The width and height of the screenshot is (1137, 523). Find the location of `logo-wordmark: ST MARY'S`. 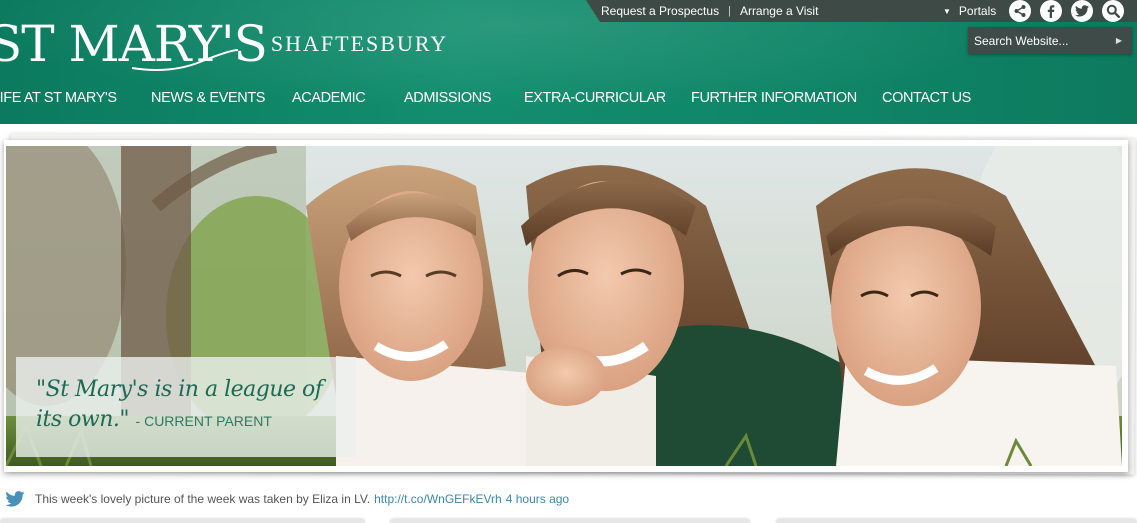

logo-wordmark: ST MARY'S is located at coordinates (134, 44).